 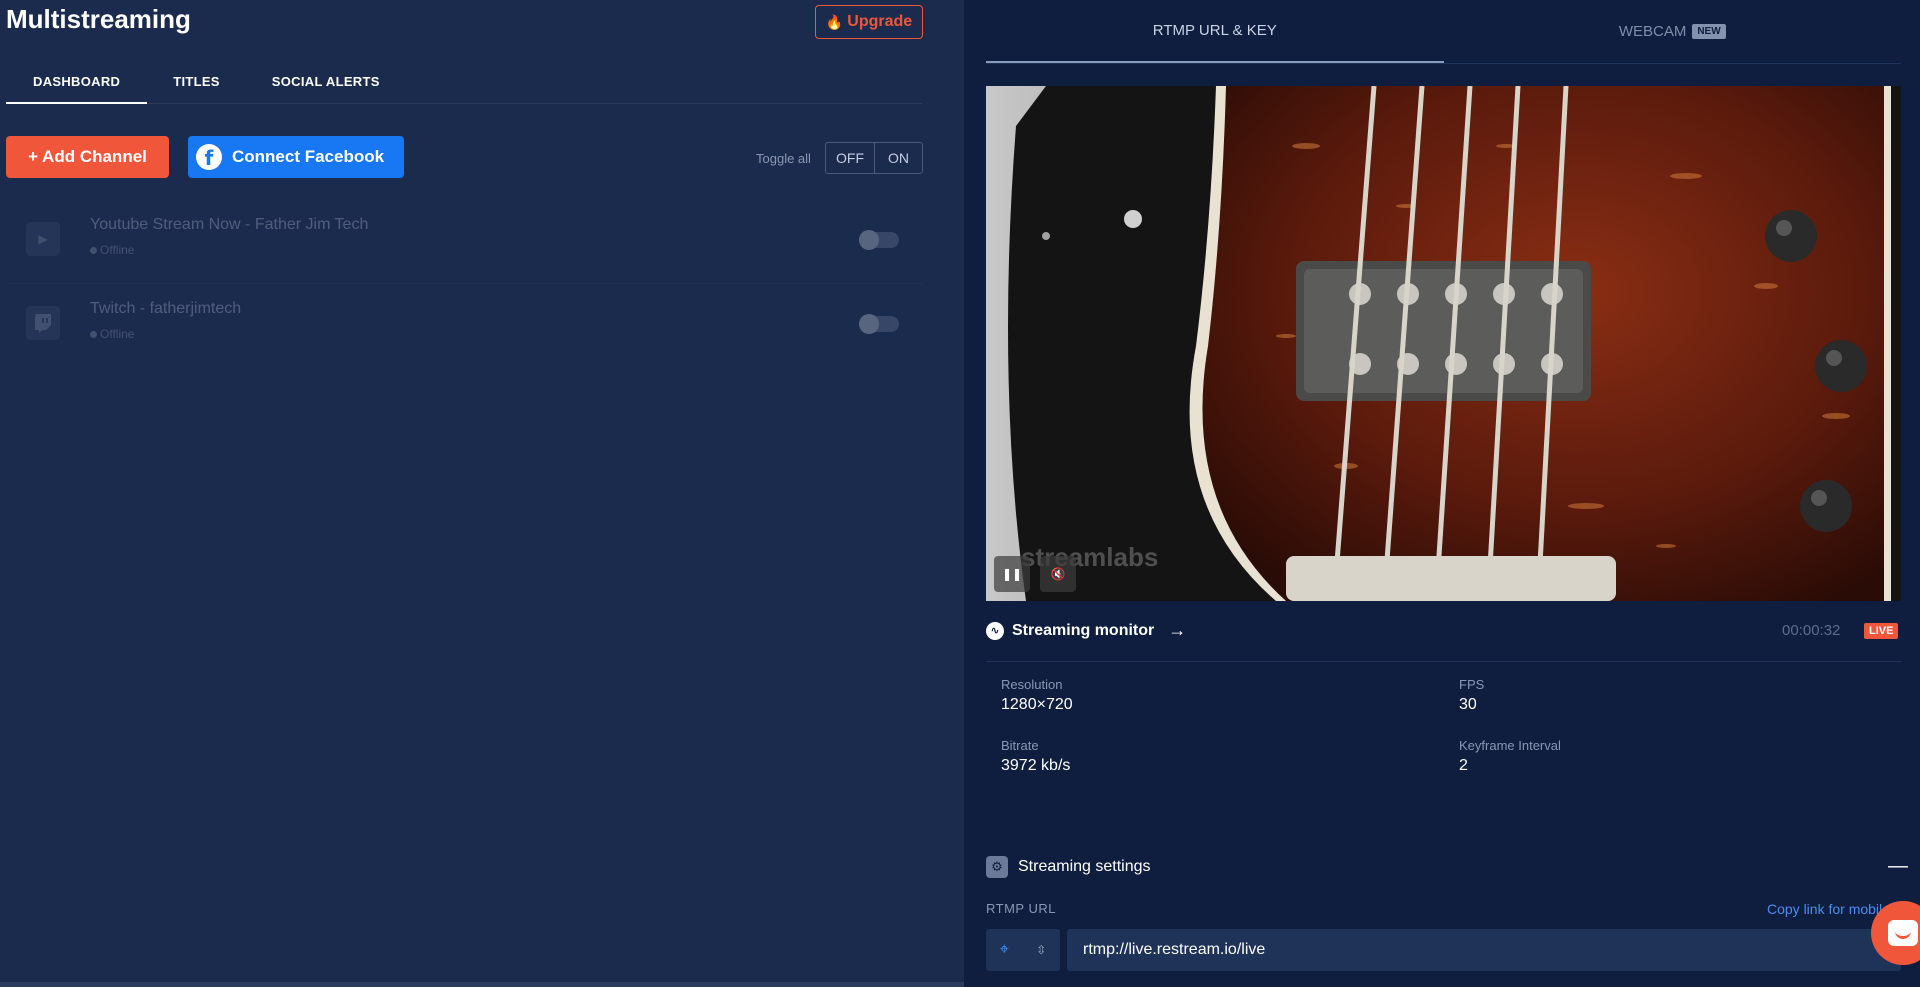 What do you see at coordinates (1177, 630) in the screenshot?
I see `arrow-right-icon: →` at bounding box center [1177, 630].